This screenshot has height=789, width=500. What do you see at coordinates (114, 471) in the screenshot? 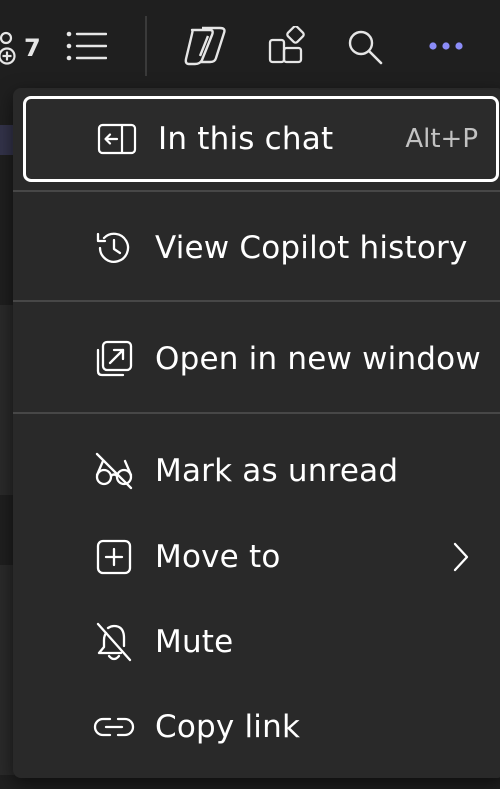
I see `eye-off-icon` at bounding box center [114, 471].